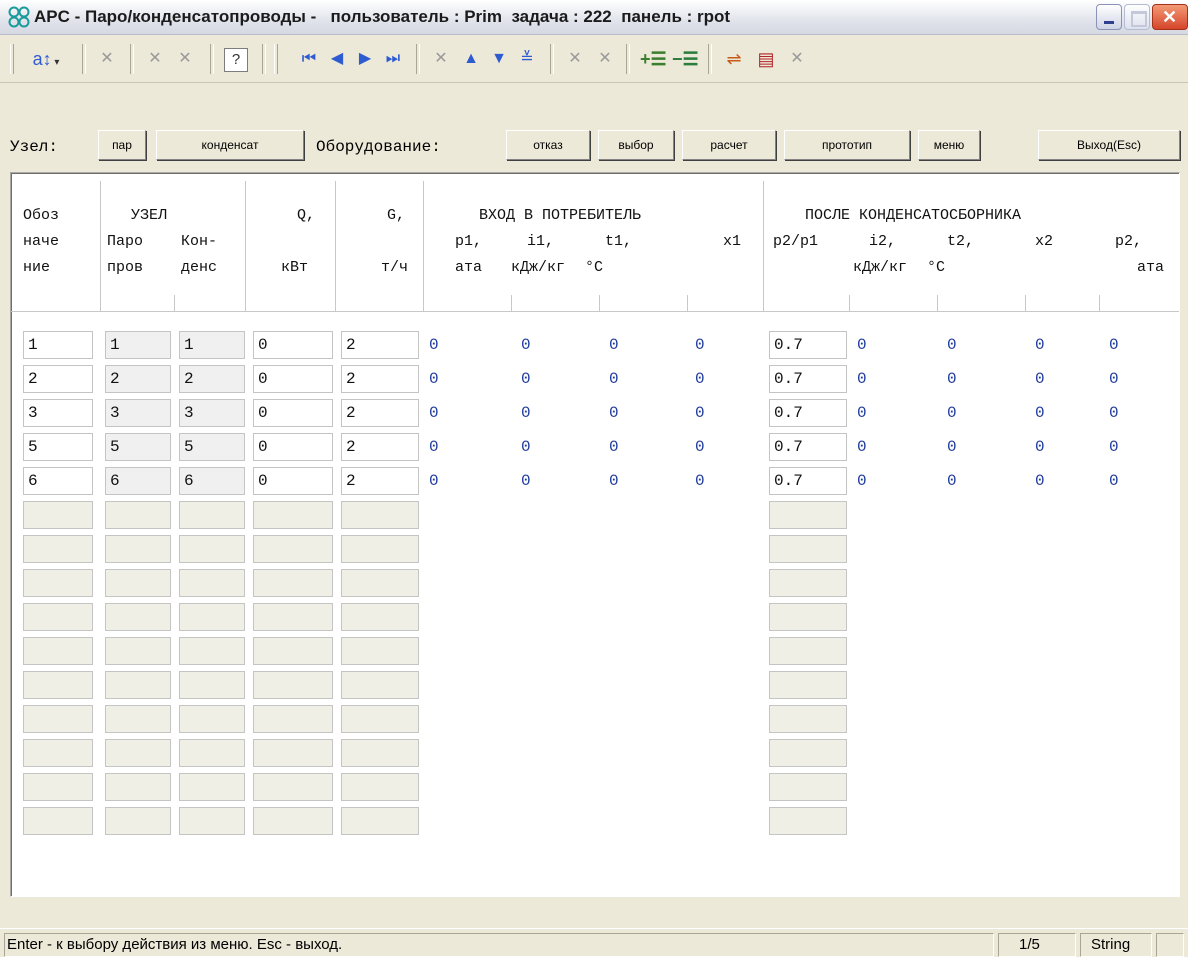 The width and height of the screenshot is (1188, 957). Describe the element at coordinates (309, 59) in the screenshot. I see `first-record-icon: ⏮` at that location.